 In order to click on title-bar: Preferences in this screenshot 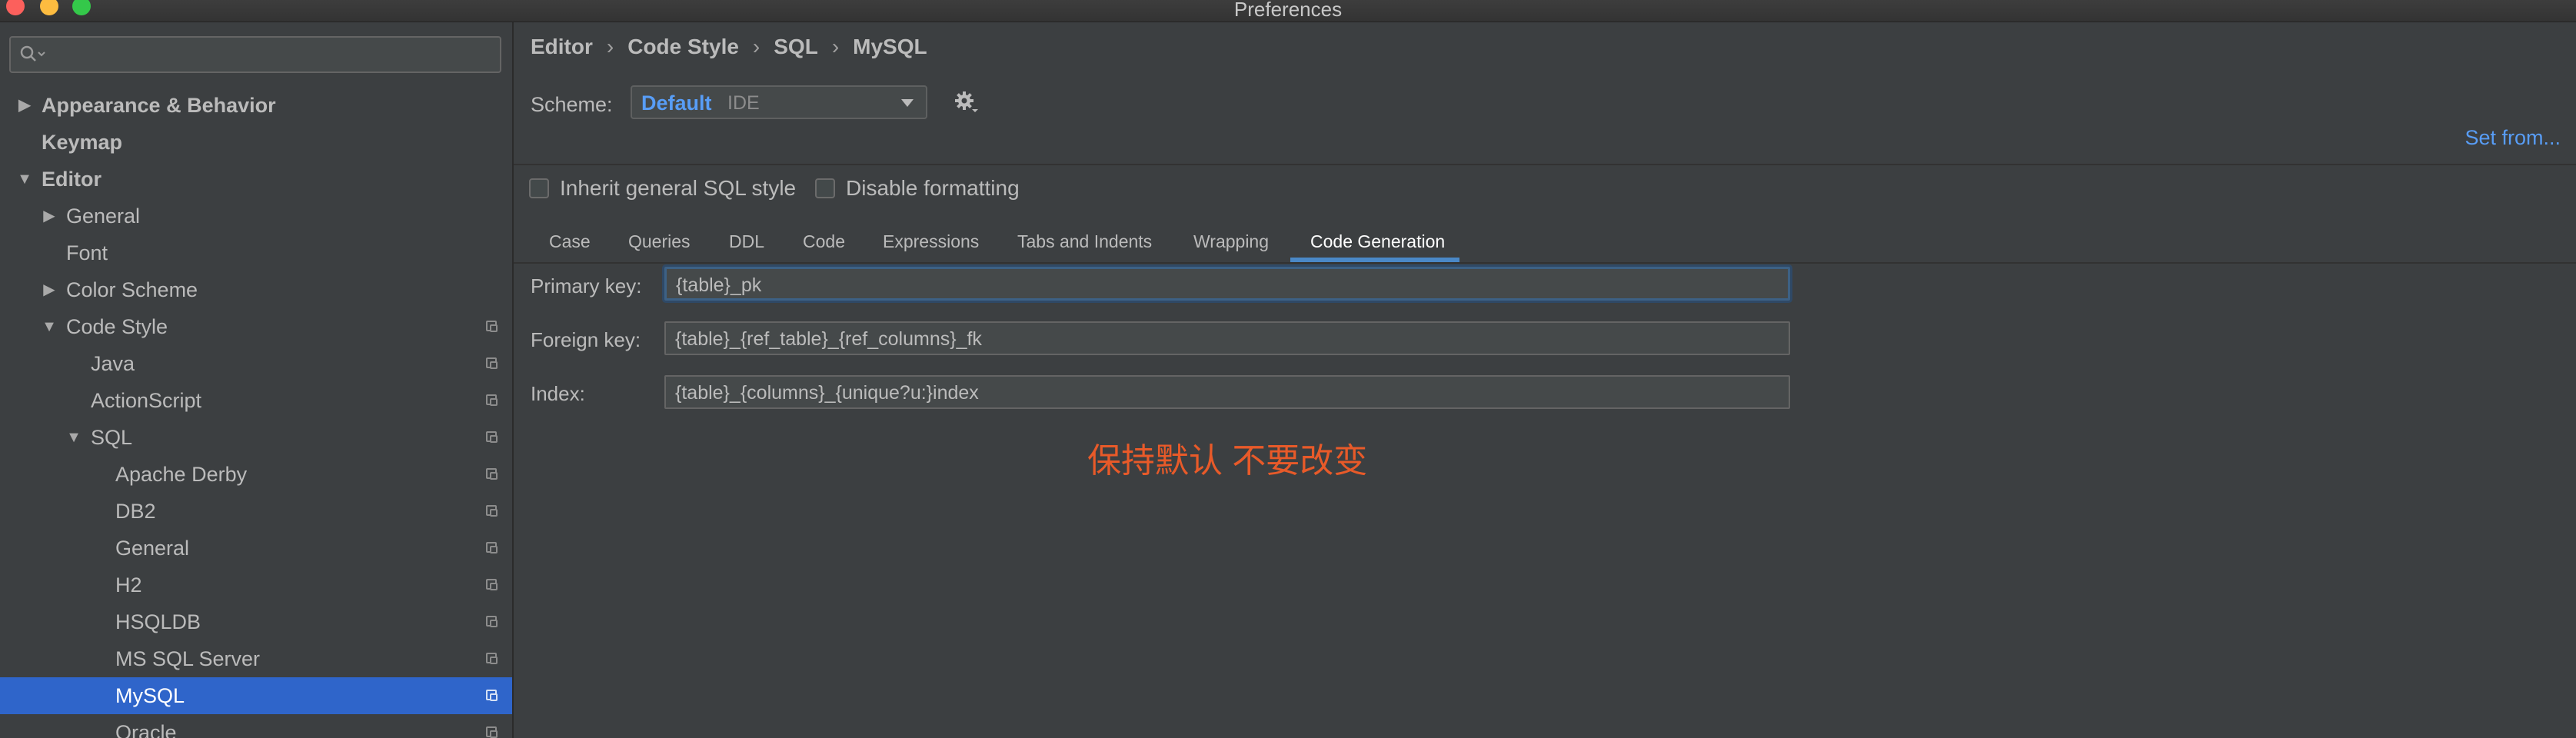, I will do `click(1288, 11)`.